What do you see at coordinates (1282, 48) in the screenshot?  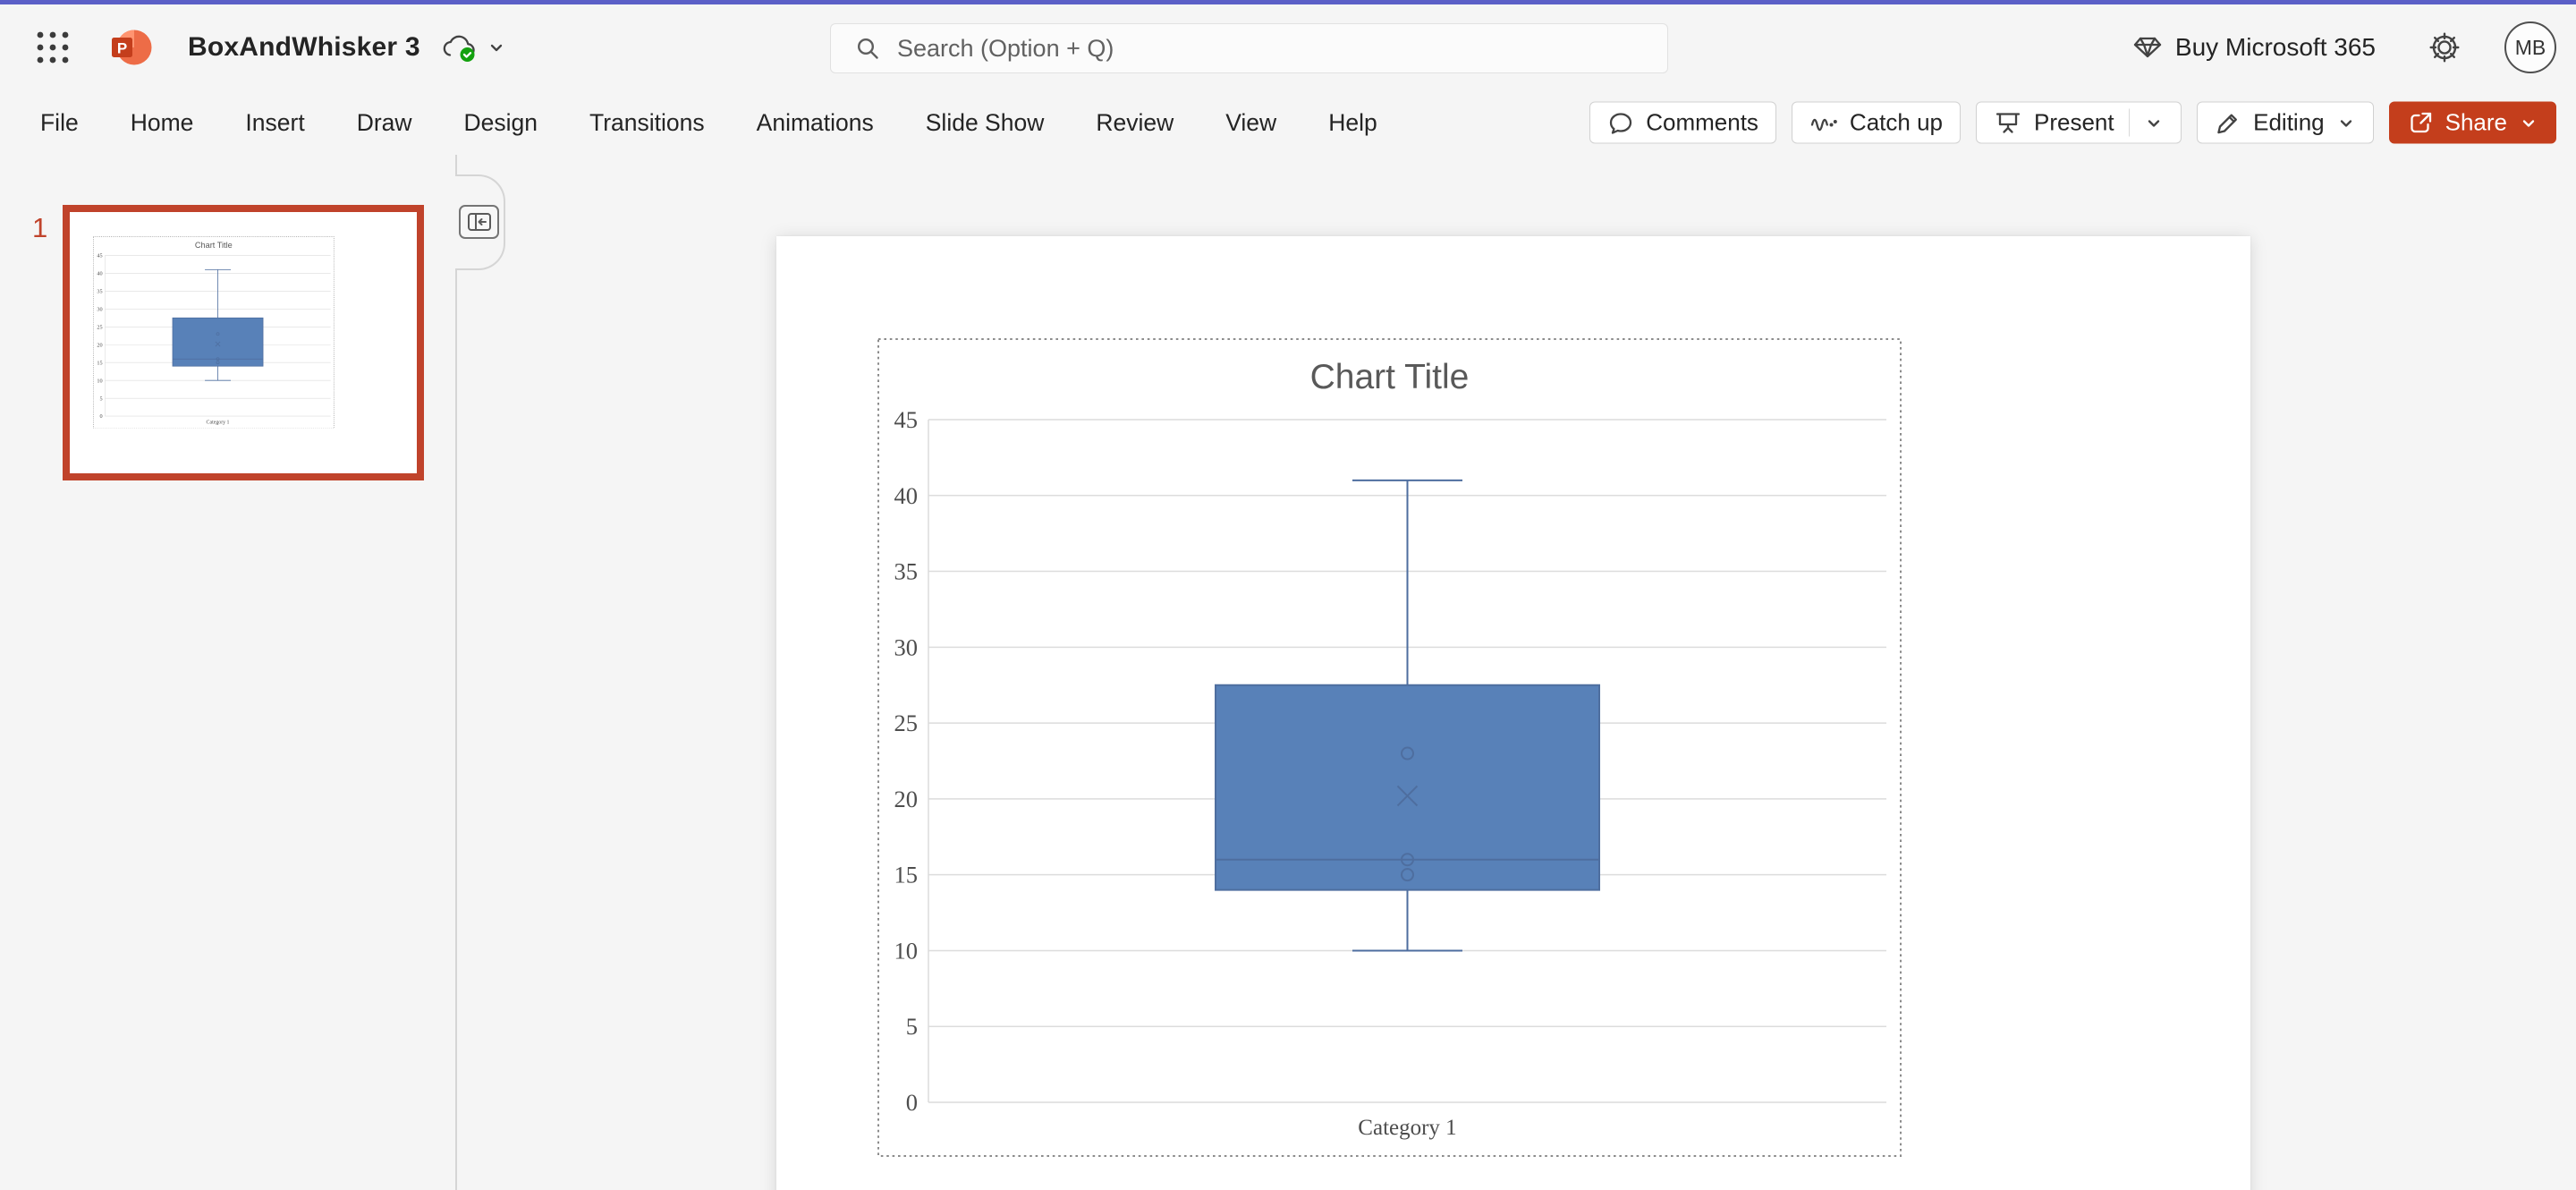 I see `search-input` at bounding box center [1282, 48].